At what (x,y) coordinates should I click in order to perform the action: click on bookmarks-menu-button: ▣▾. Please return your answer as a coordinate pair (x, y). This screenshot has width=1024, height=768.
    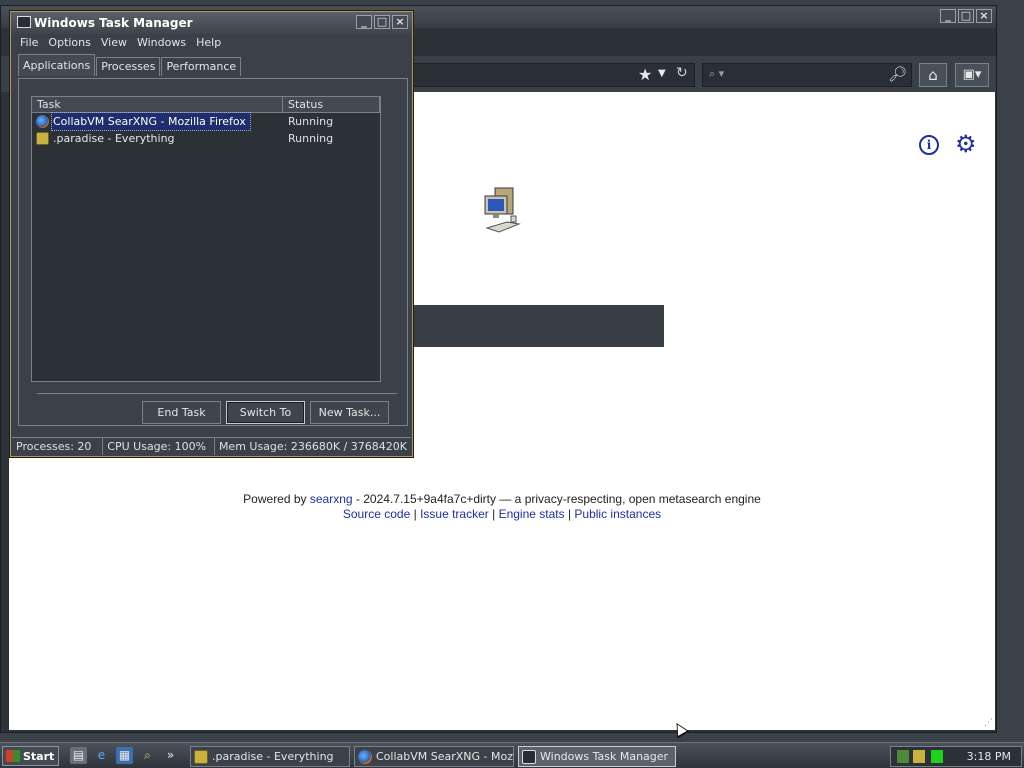
    Looking at the image, I should click on (972, 75).